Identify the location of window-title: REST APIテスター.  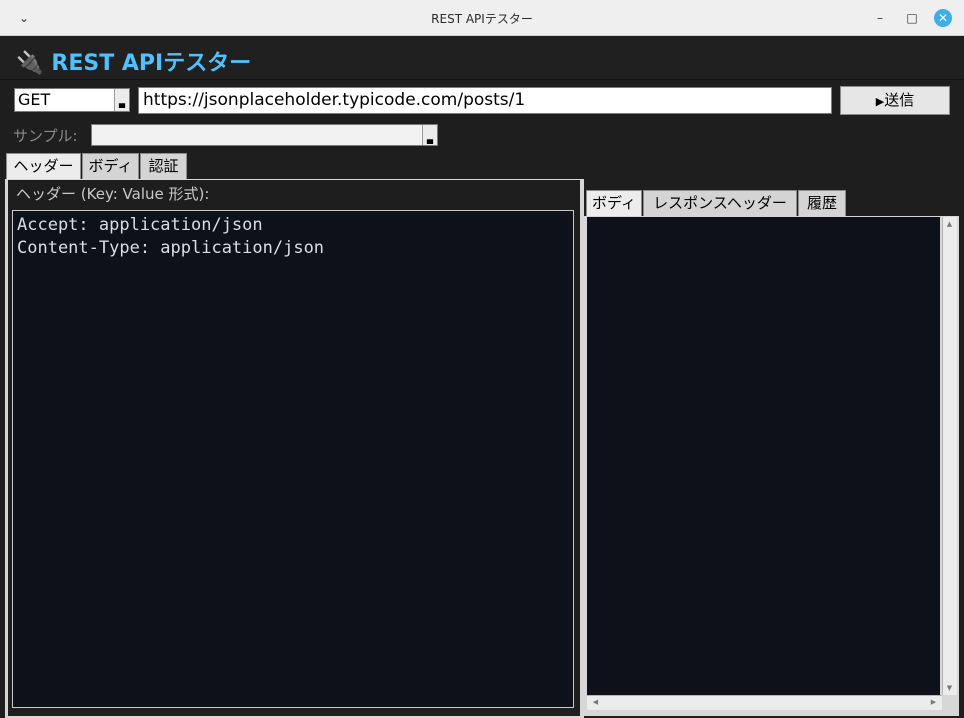
(482, 19).